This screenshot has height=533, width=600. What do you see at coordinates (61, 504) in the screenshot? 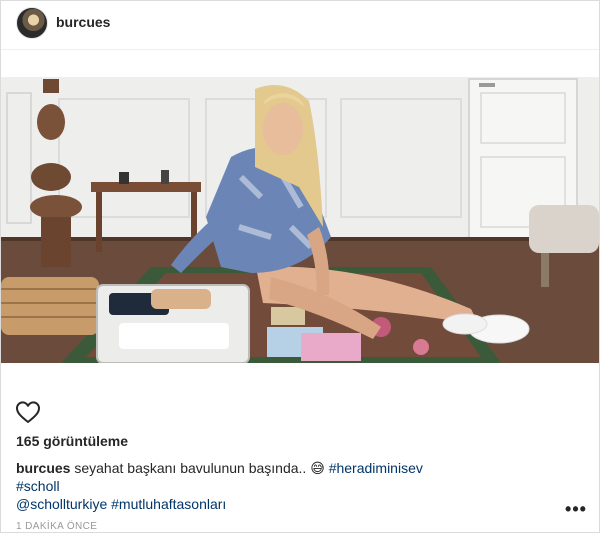
I see `mention-link: @schollturkiye` at bounding box center [61, 504].